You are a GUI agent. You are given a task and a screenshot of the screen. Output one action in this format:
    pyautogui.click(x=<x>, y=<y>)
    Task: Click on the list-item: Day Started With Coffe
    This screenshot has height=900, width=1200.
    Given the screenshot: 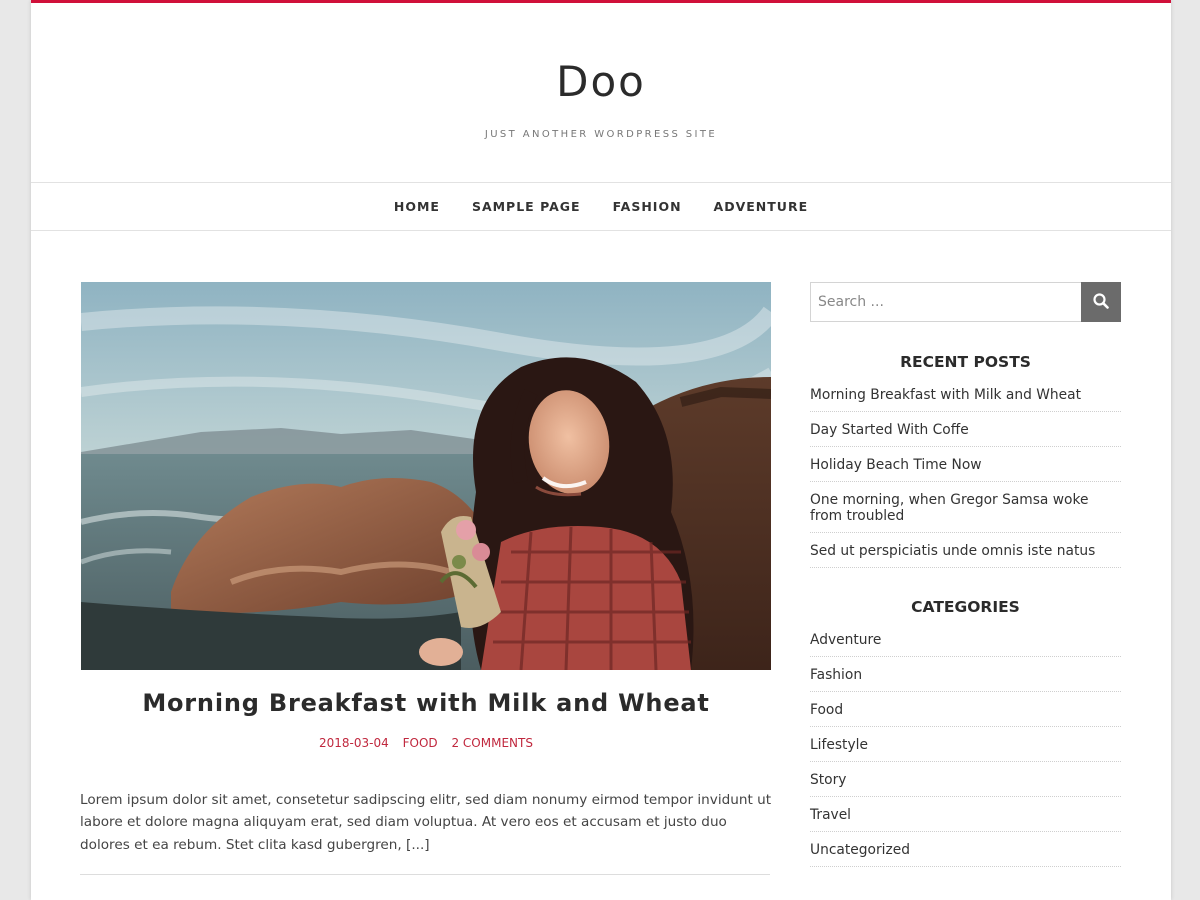 What is the action you would take?
    pyautogui.click(x=965, y=434)
    